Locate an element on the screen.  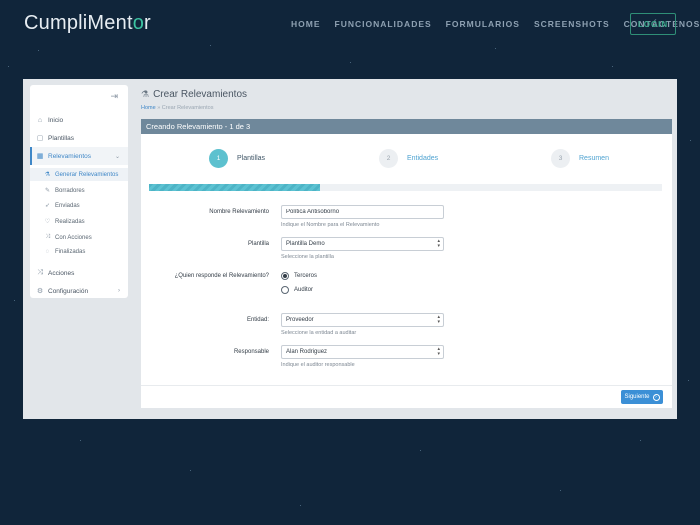
sidebar-item-configuracion: ⚙ Configuración is located at coordinates (62, 291).